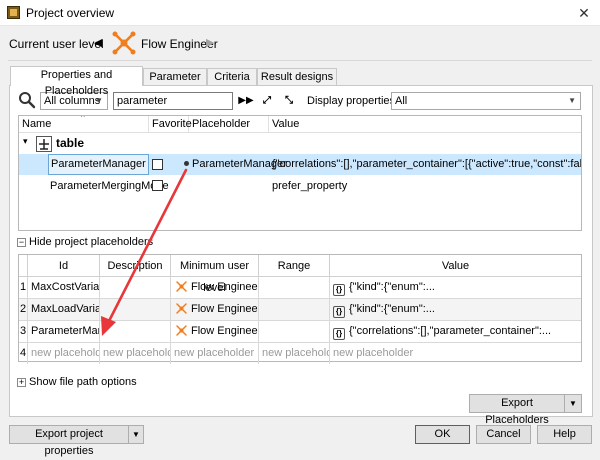 The width and height of the screenshot is (600, 460). I want to click on row-number: 4, so click(23, 353).